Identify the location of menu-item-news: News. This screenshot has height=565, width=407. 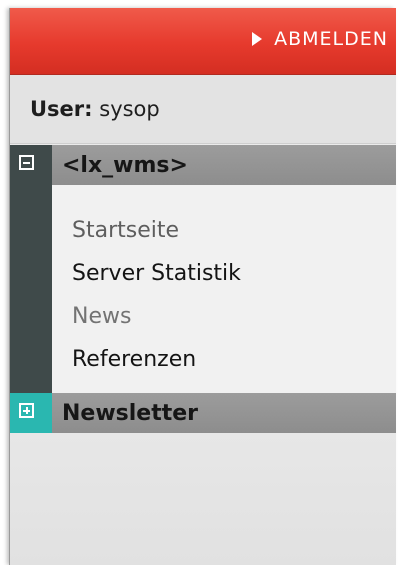
(101, 316).